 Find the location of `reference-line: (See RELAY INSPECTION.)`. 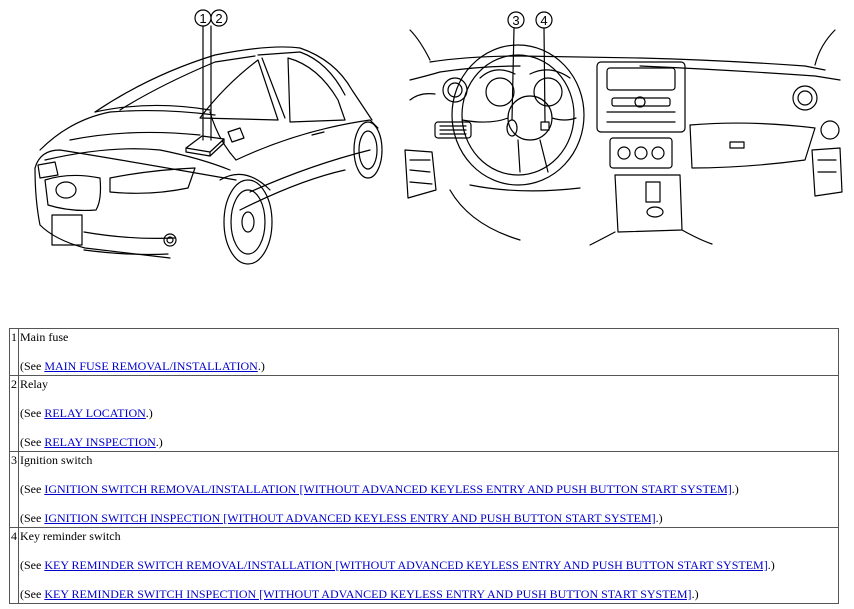

reference-line: (See RELAY INSPECTION.) is located at coordinates (91, 442).